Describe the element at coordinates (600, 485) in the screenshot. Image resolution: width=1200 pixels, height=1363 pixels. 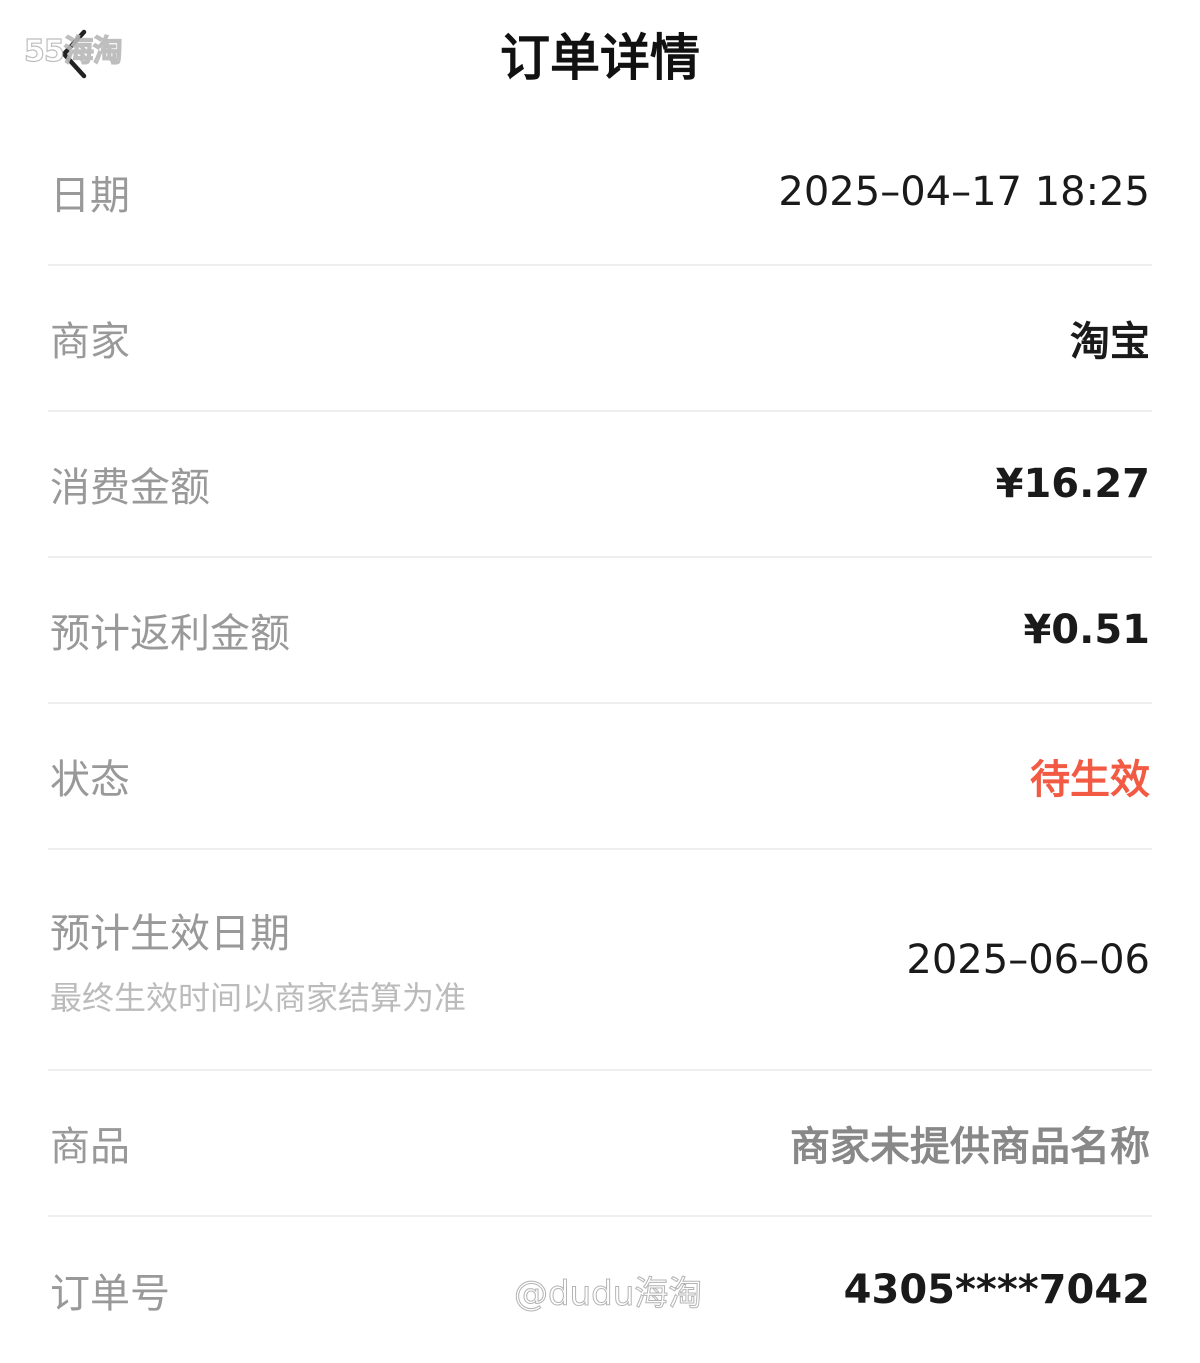
I see `row-amount: 消费金额 ¥16.27` at that location.